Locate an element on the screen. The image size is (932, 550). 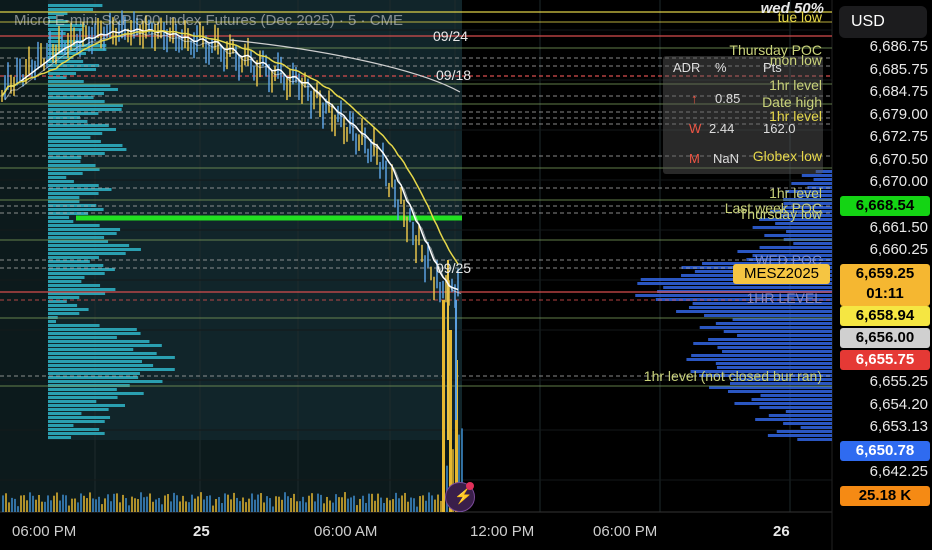
currency-button: USD is located at coordinates (883, 22).